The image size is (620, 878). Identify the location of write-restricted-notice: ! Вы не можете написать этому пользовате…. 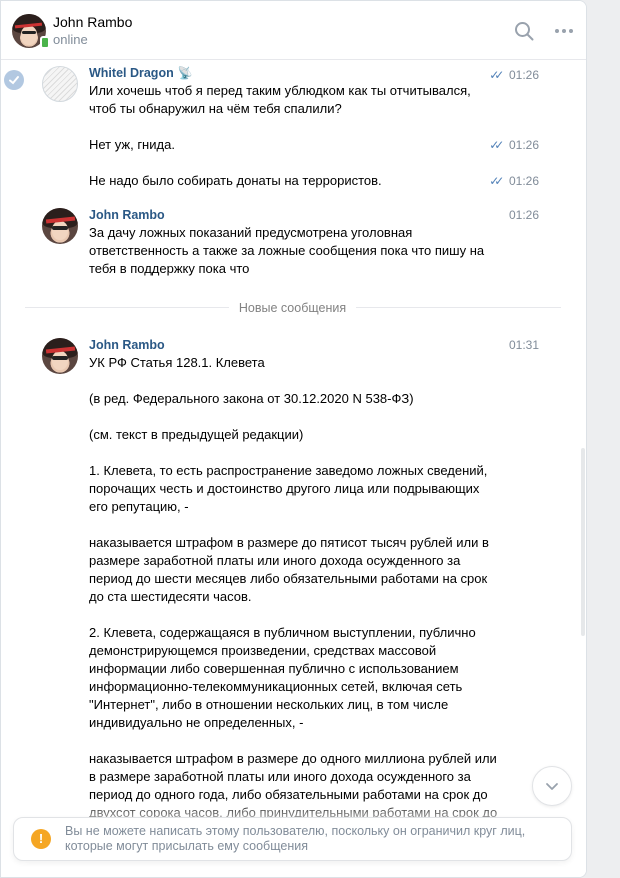
(292, 839).